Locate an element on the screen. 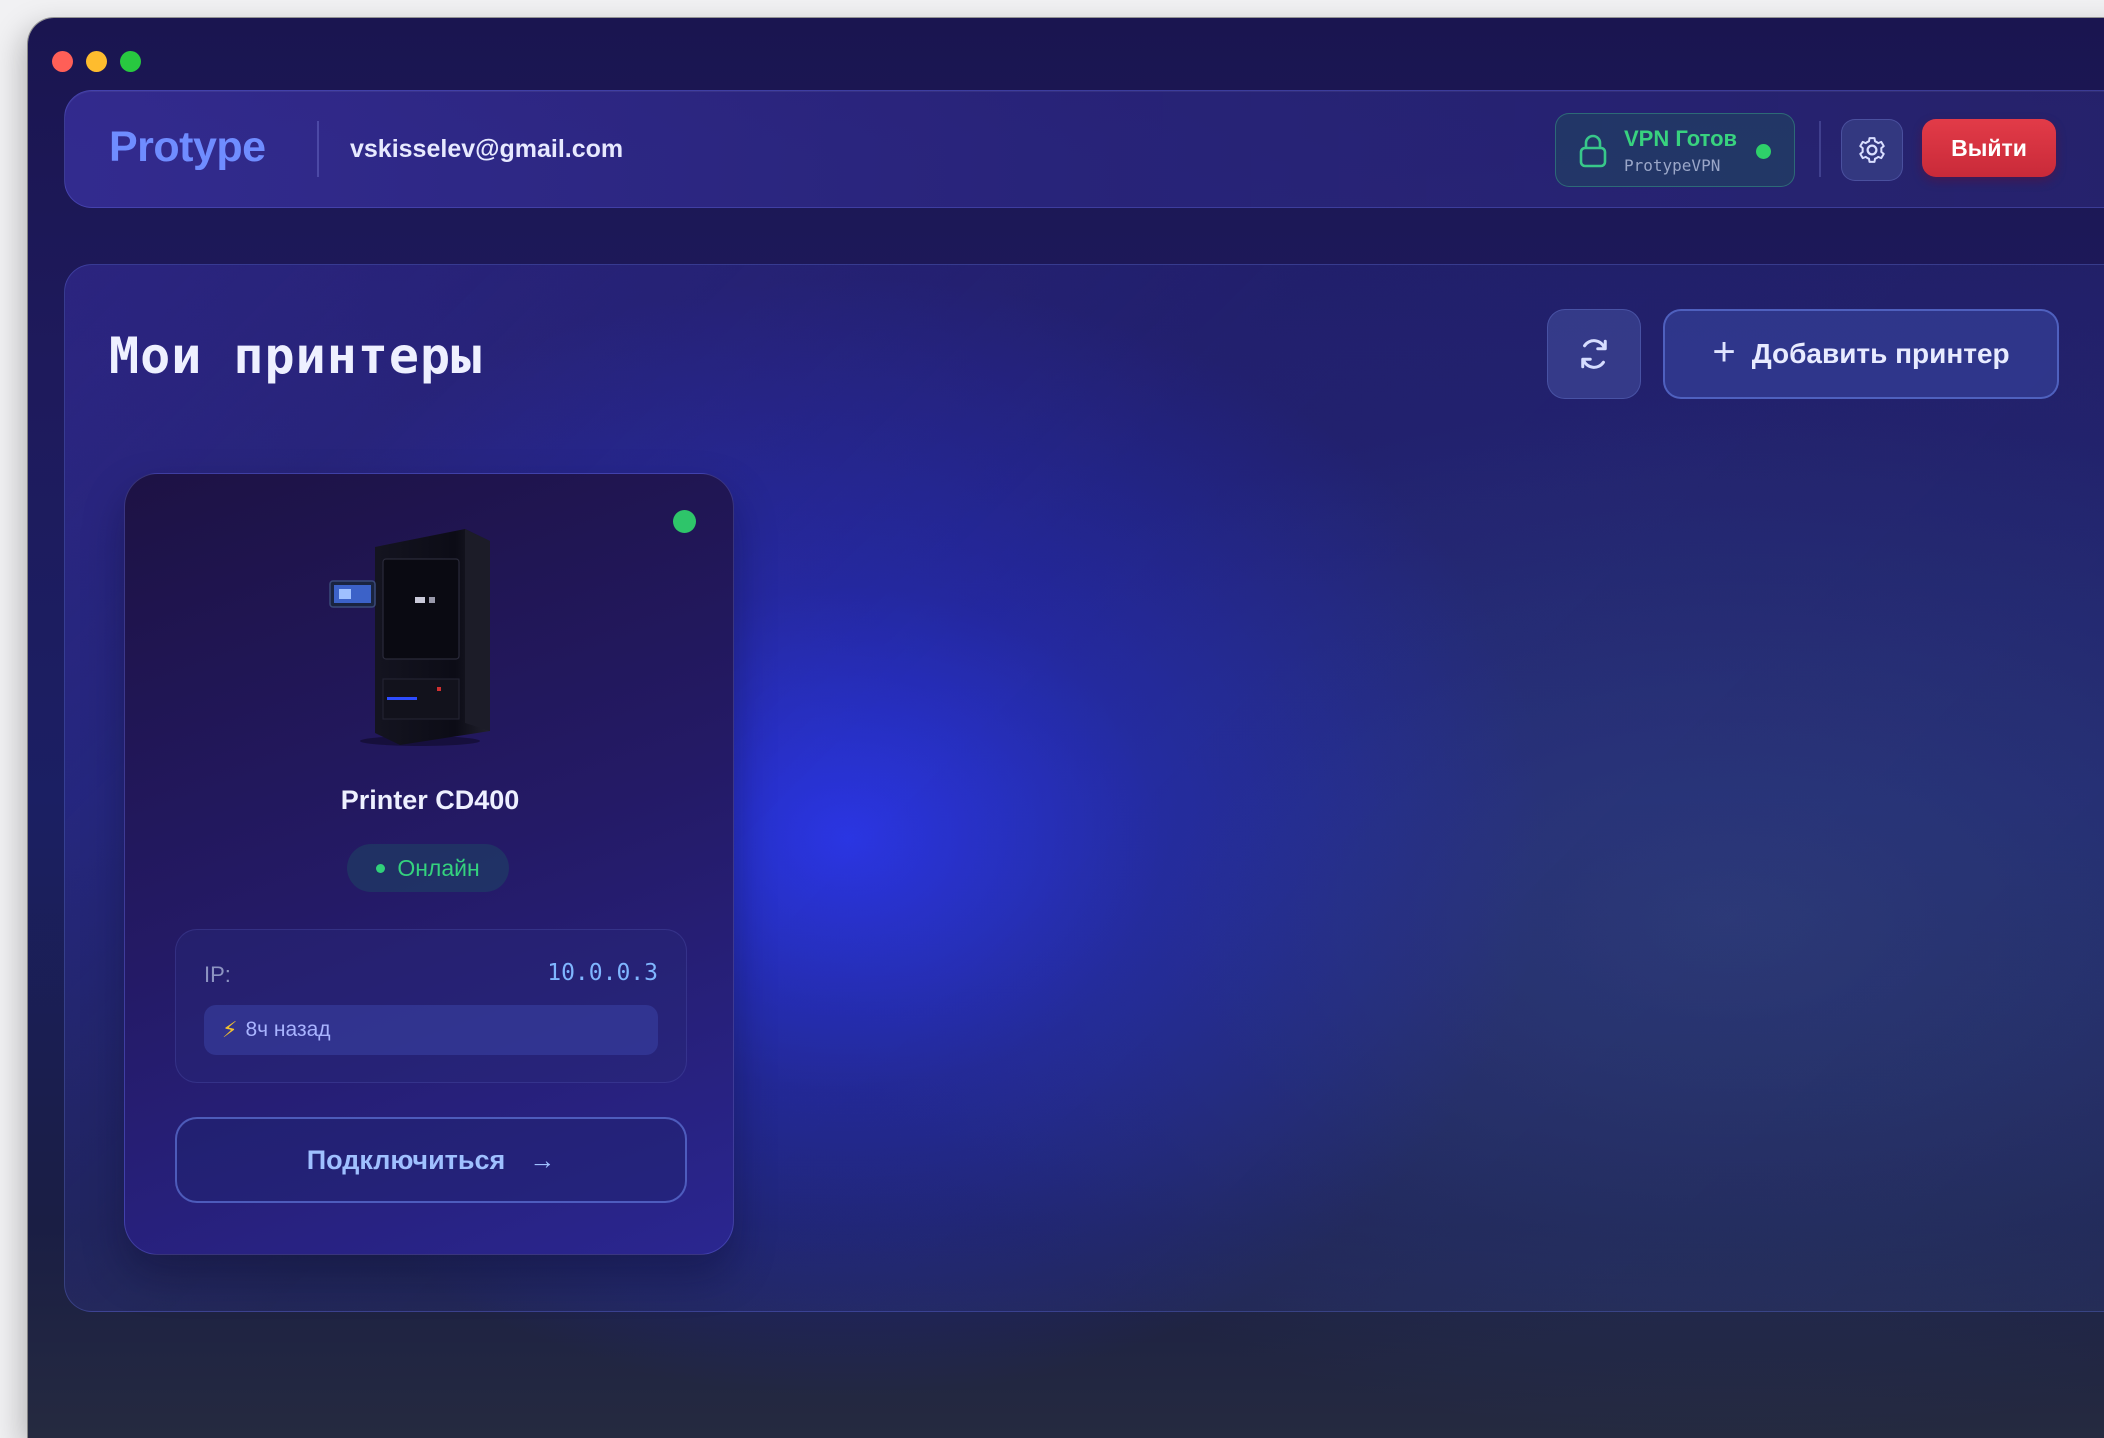 The width and height of the screenshot is (2104, 1438). zoom-window-button is located at coordinates (130, 61).